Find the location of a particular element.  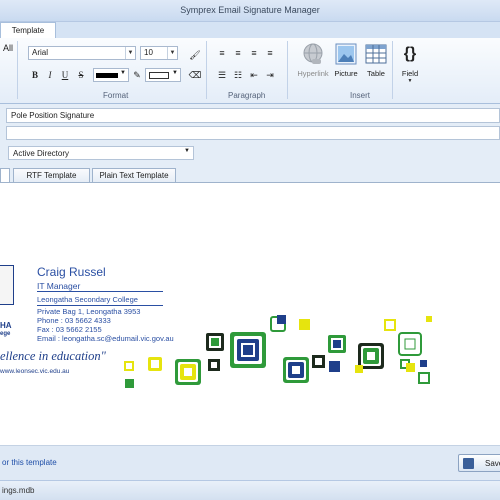

align-center-icon: ≡ is located at coordinates (238, 53).